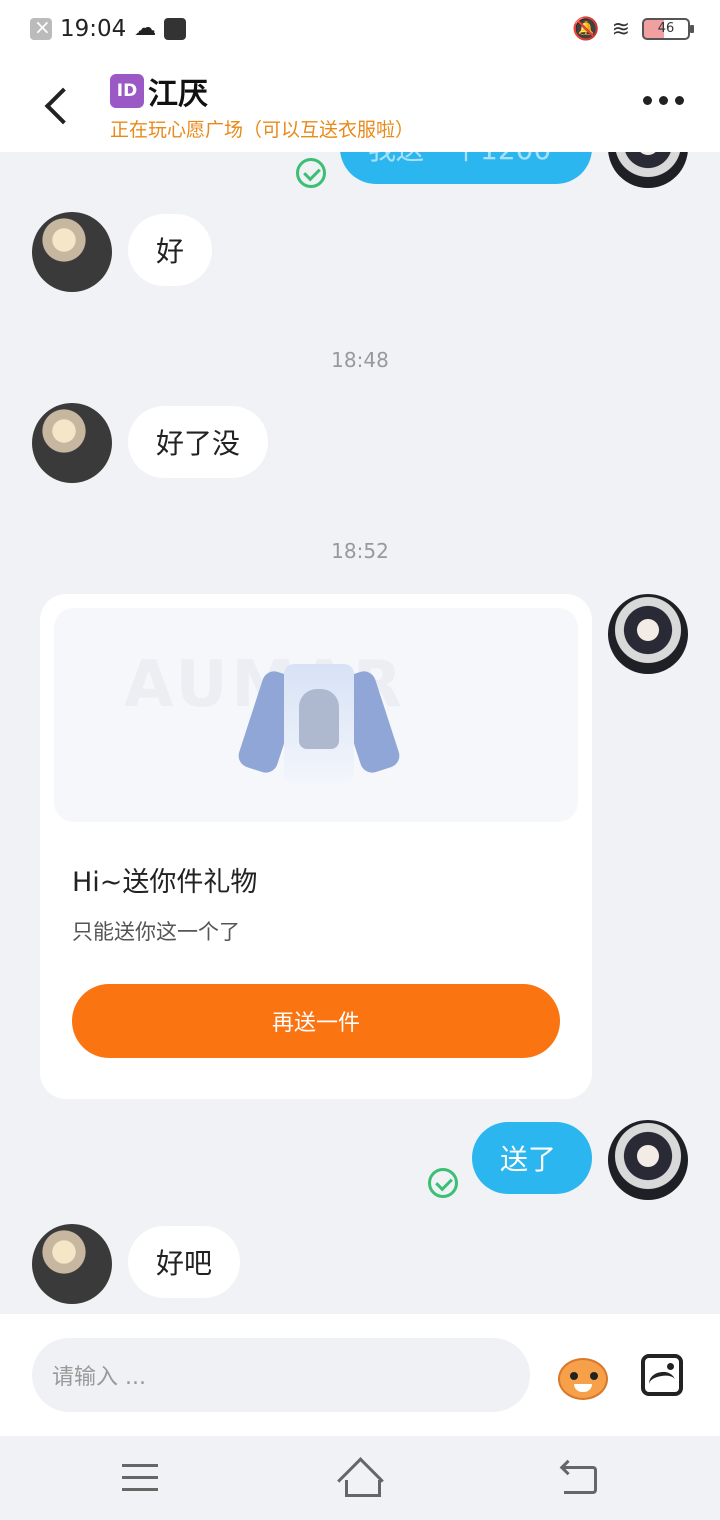  Describe the element at coordinates (586, 29) in the screenshot. I see `mute-icon: 🔕` at that location.